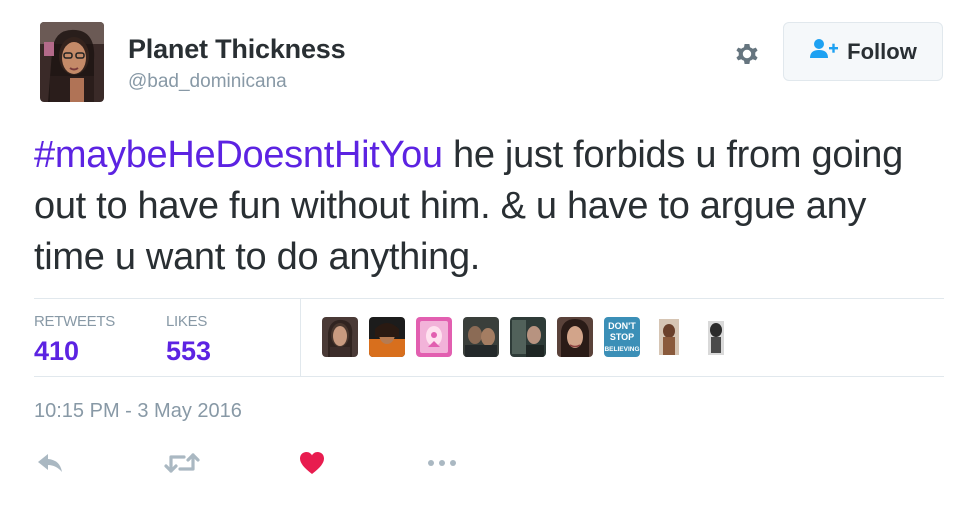  I want to click on add-user-icon, so click(824, 51).